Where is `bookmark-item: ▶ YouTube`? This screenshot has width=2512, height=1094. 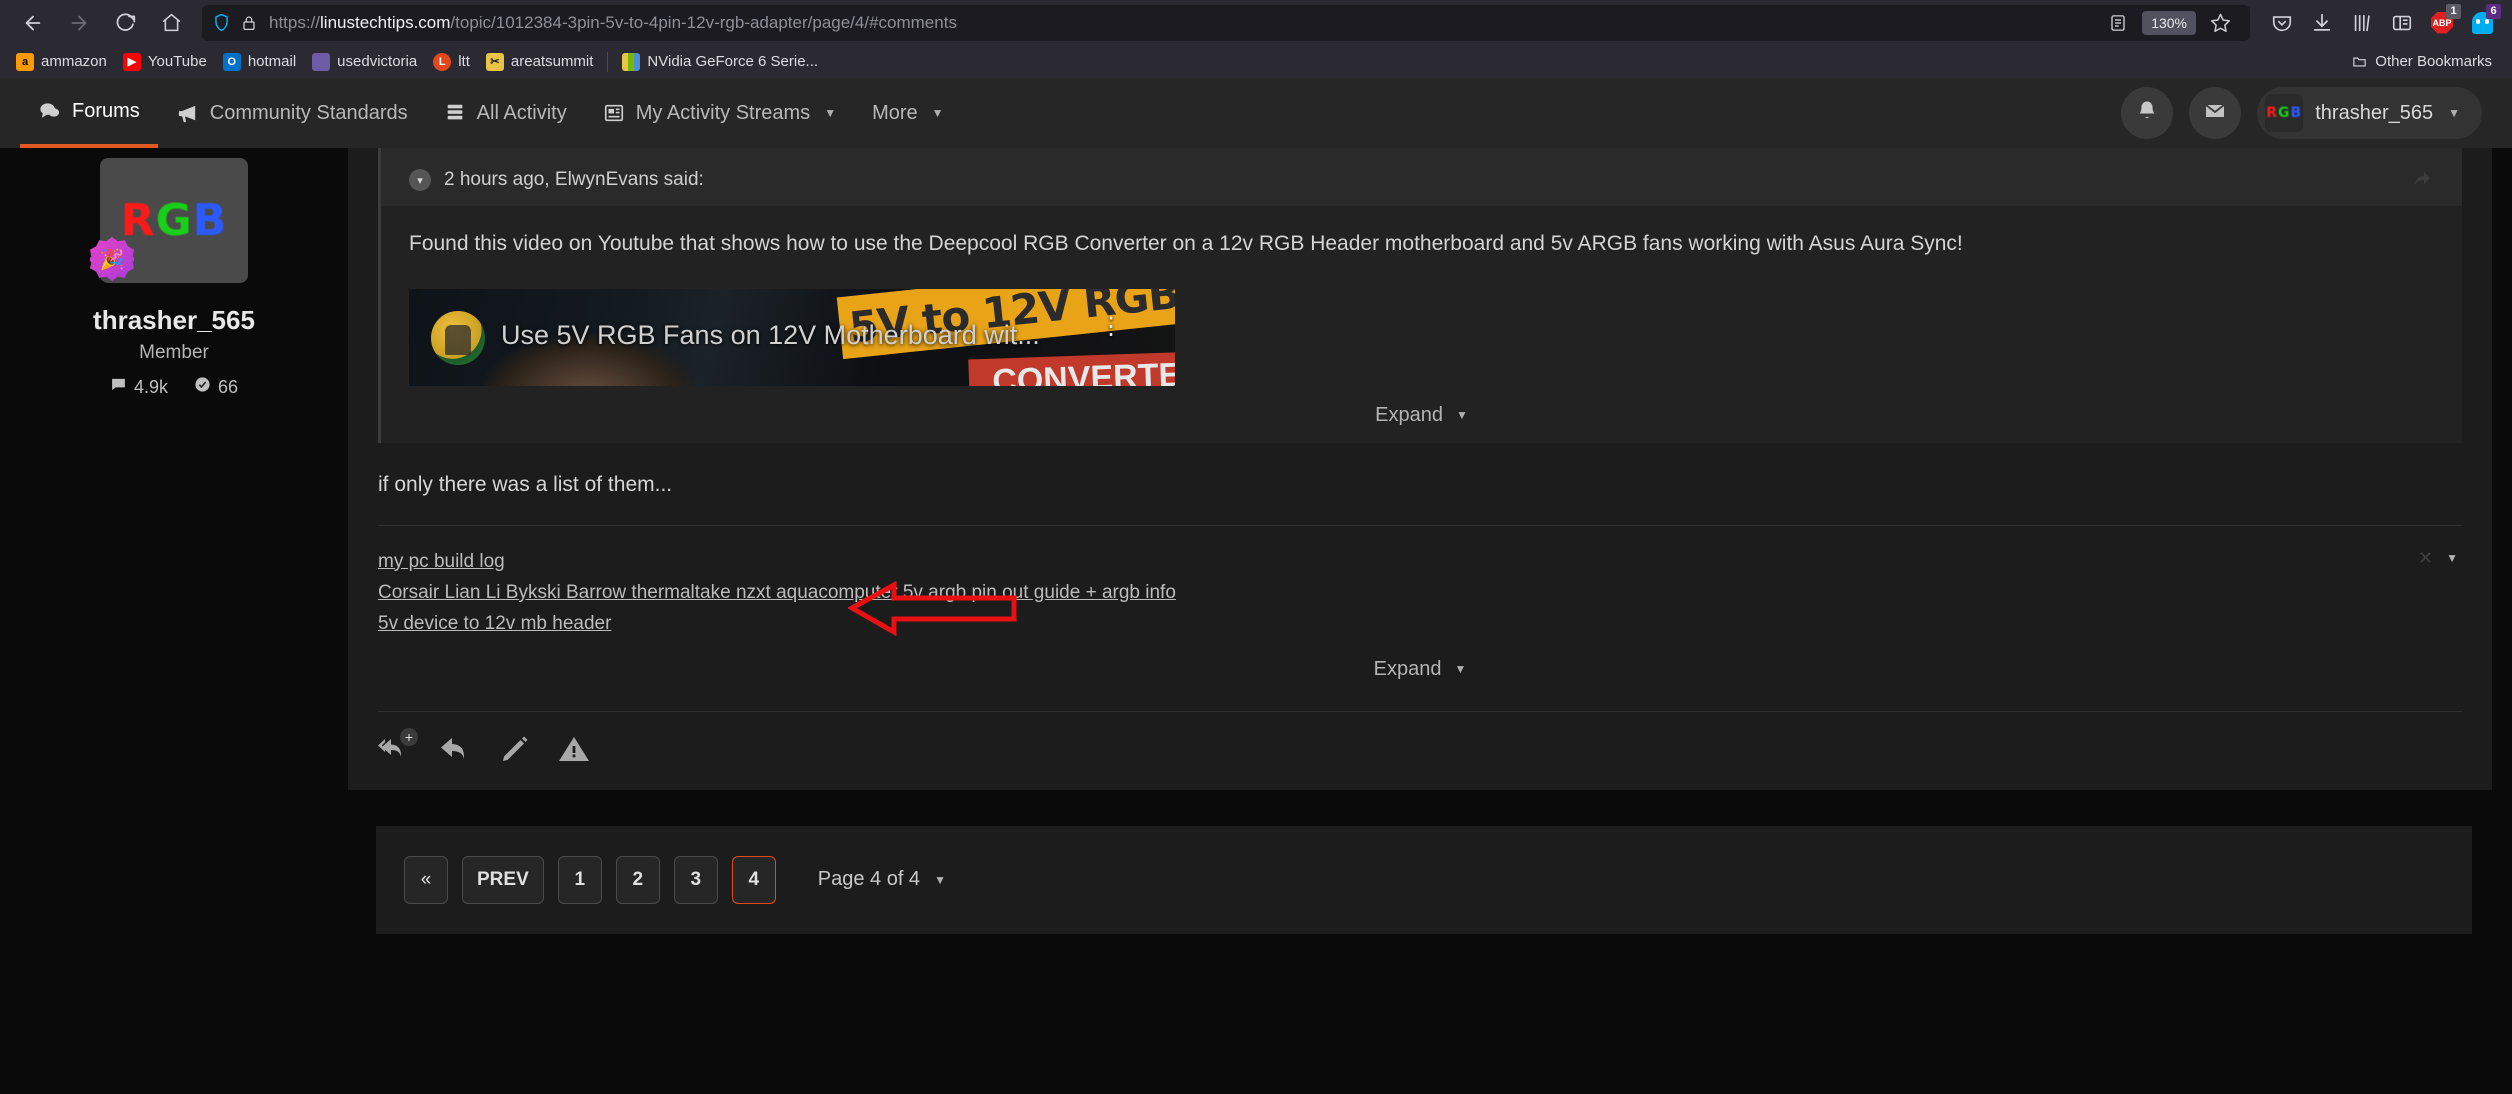 bookmark-item: ▶ YouTube is located at coordinates (165, 62).